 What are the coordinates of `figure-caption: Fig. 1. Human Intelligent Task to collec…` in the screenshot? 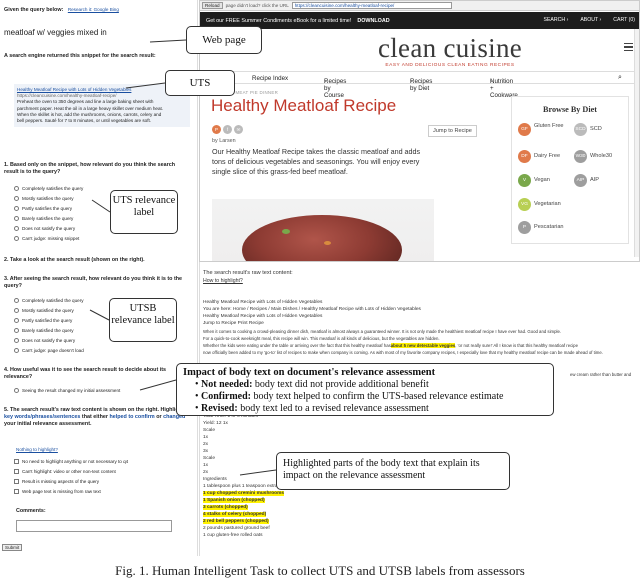 It's located at (320, 570).